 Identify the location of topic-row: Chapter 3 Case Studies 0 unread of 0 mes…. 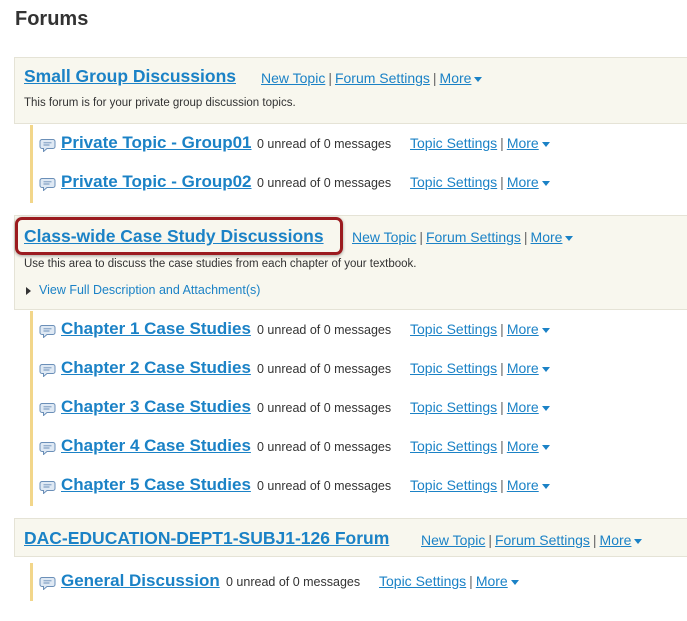
(353, 408).